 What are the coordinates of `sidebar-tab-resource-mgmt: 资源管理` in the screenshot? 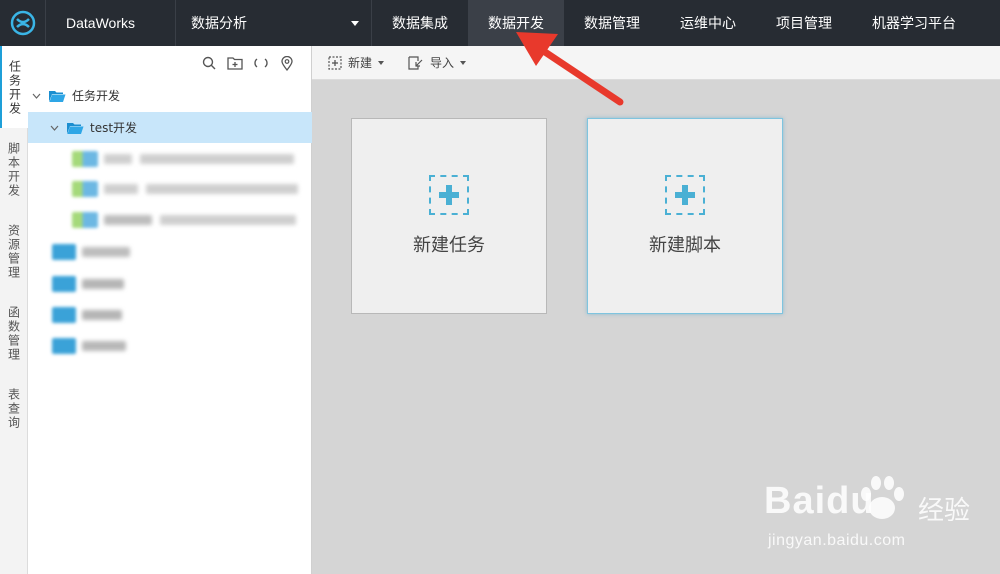 It's located at (14, 251).